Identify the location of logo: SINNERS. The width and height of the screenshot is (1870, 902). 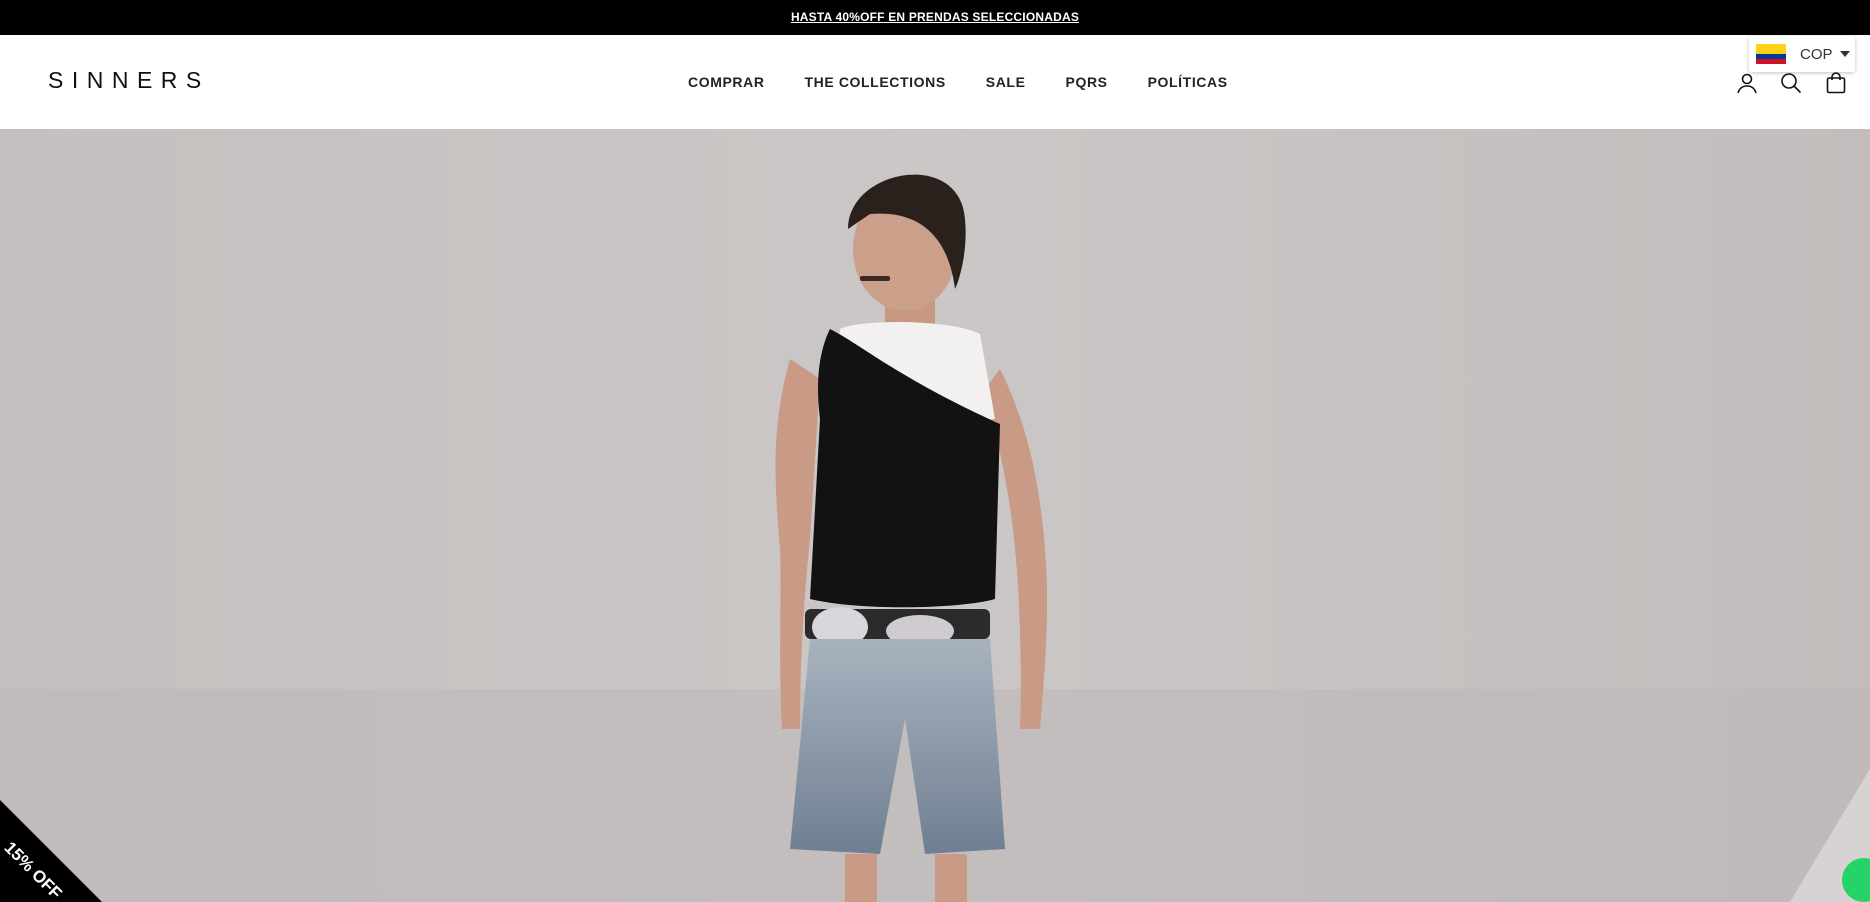
(129, 80).